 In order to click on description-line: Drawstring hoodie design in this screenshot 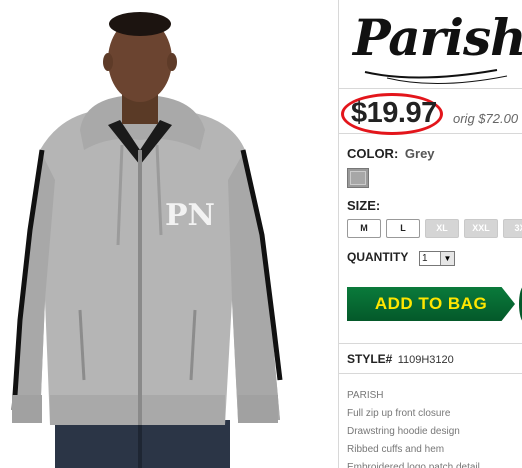, I will do `click(403, 431)`.